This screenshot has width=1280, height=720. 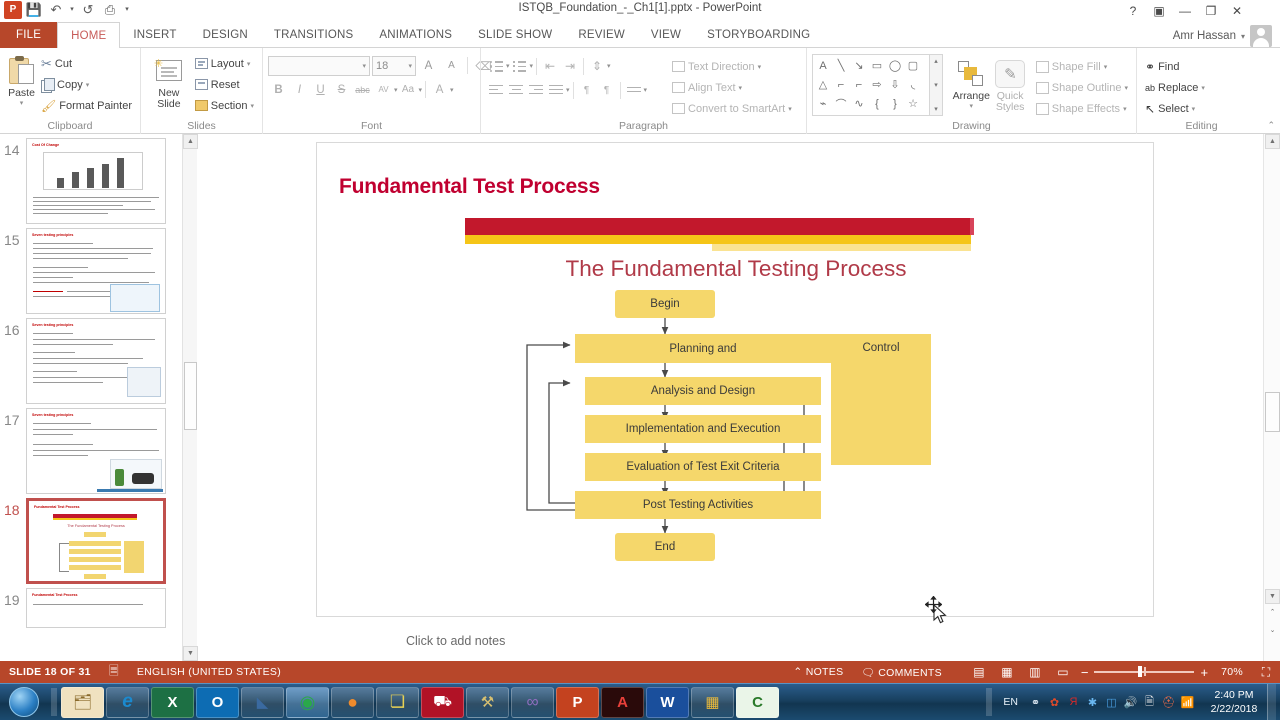 What do you see at coordinates (428, 65) in the screenshot?
I see `increase-font-size-button: A` at bounding box center [428, 65].